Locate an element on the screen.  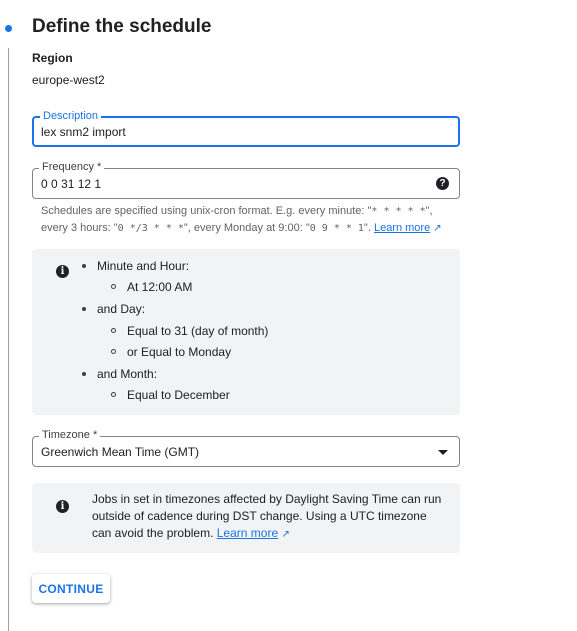
region-label: Region is located at coordinates (52, 58).